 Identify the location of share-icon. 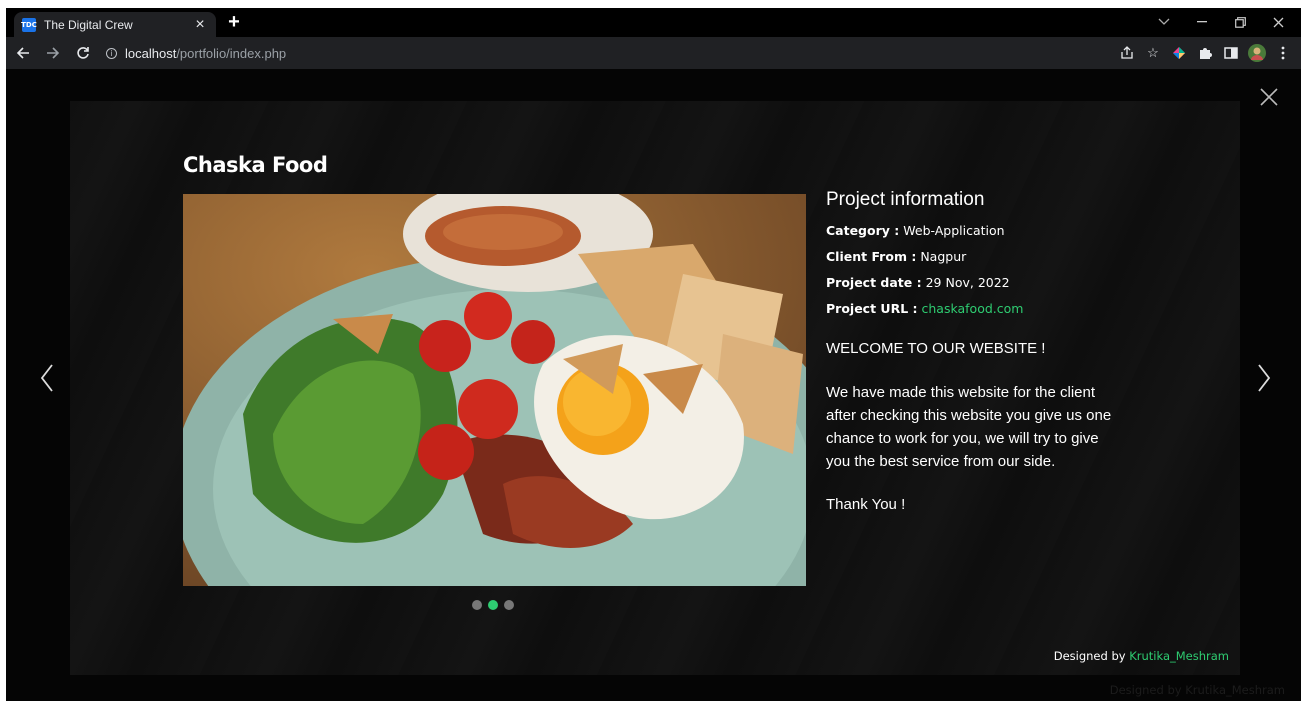
(1127, 53).